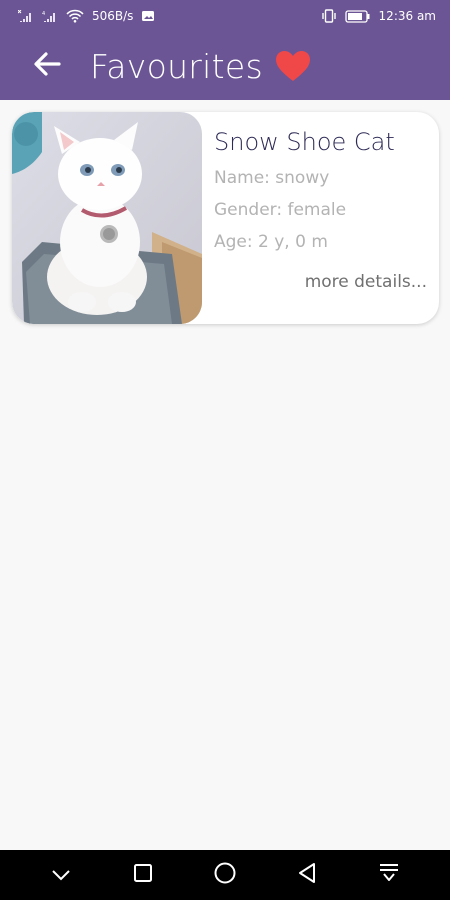 Image resolution: width=450 pixels, height=900 pixels. What do you see at coordinates (26, 16) in the screenshot?
I see `signal-x-icon` at bounding box center [26, 16].